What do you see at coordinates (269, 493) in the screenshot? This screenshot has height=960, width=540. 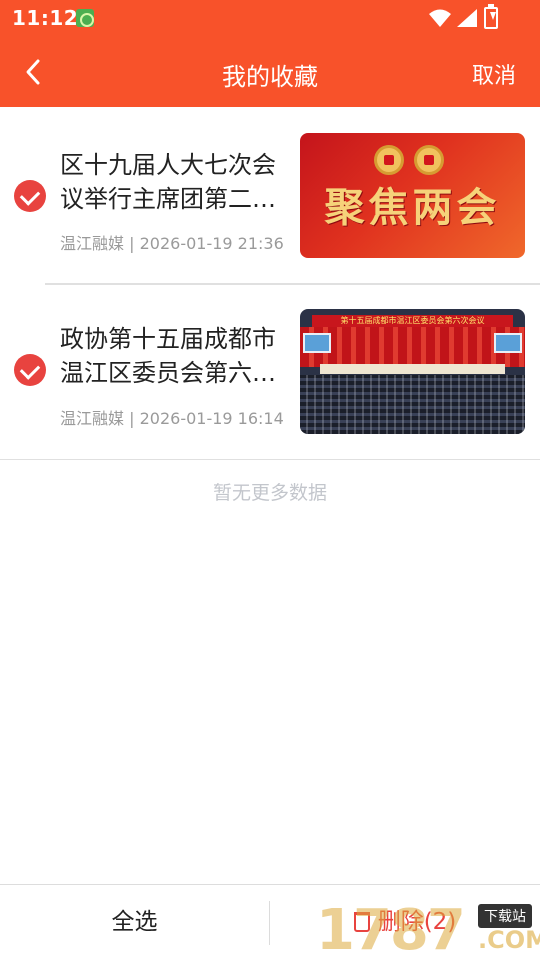 I see `no-more-data-hint: 暂无更多数据` at bounding box center [269, 493].